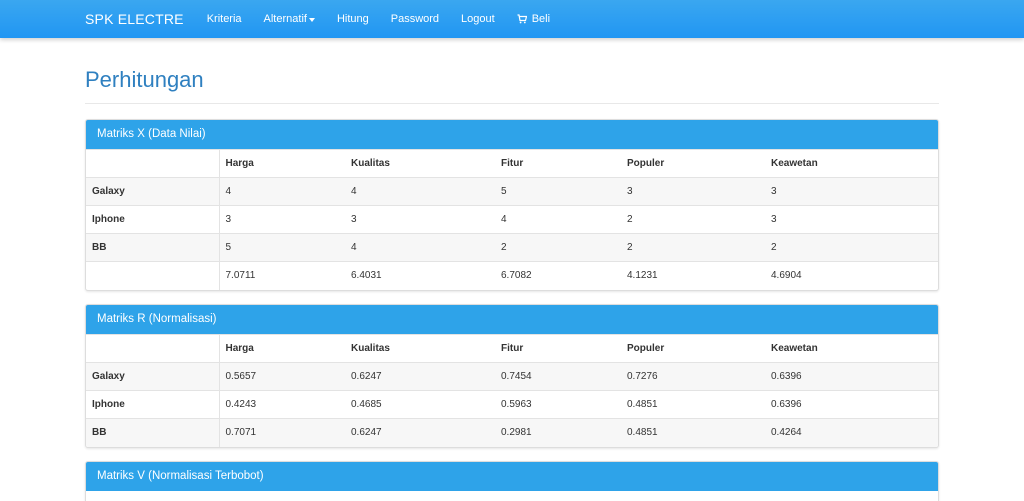  Describe the element at coordinates (420, 275) in the screenshot. I see `table-cell: 6.4031` at that location.